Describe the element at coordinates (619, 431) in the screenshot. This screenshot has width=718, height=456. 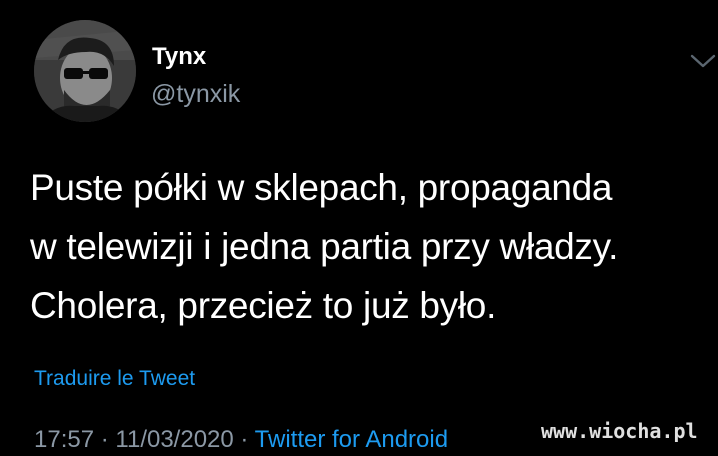
I see `watermark: www.wiocha.pl` at that location.